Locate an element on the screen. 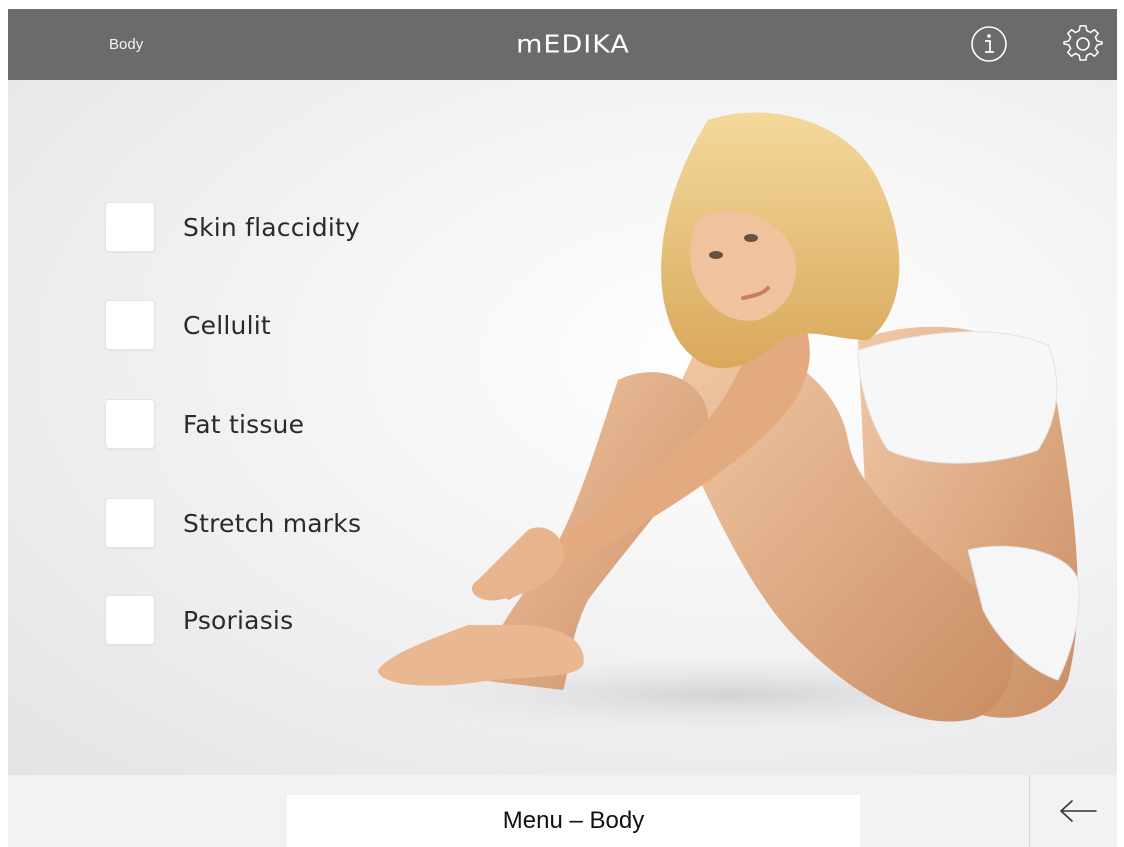  option-skin-flaccidity: Skin flaccidity is located at coordinates (265, 227).